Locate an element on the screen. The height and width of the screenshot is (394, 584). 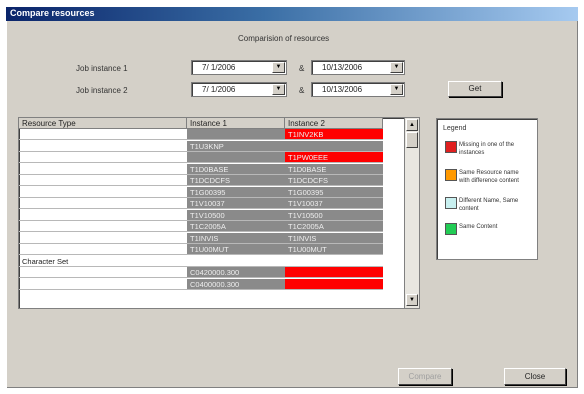
job2-to-dropdown-icon: ▼ is located at coordinates (396, 89).